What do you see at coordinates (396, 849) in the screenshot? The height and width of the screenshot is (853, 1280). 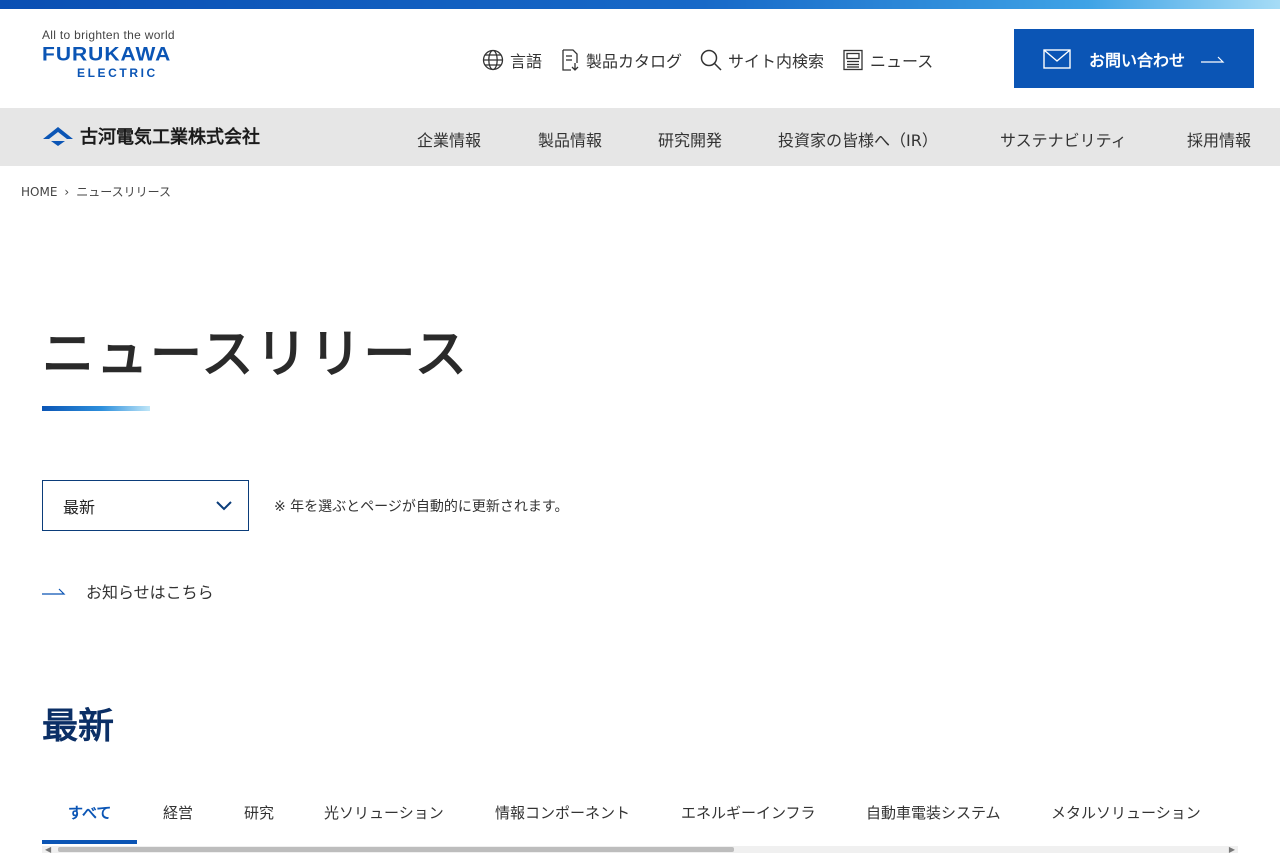 I see `scrollbar-thumb` at bounding box center [396, 849].